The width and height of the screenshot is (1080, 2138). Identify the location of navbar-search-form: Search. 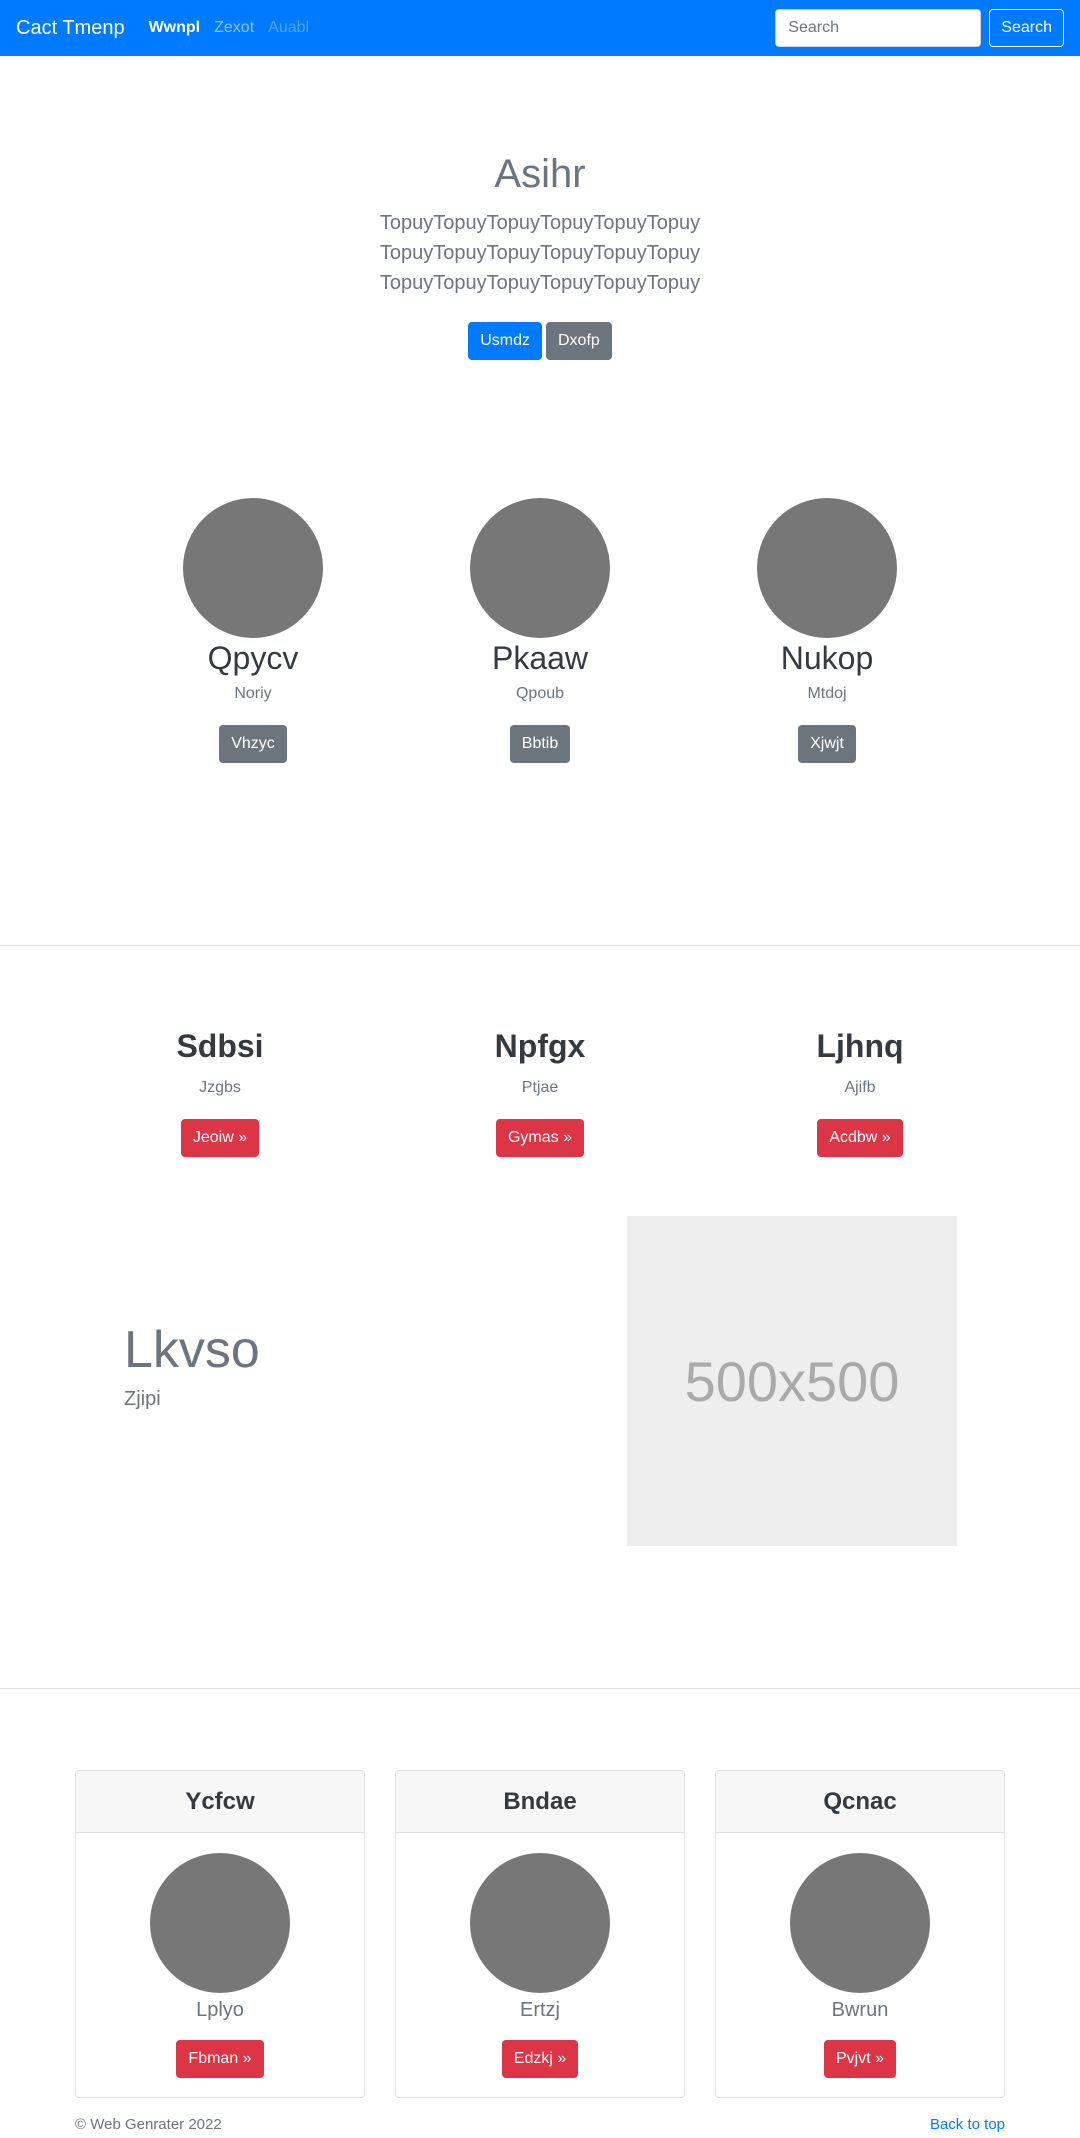
(919, 28).